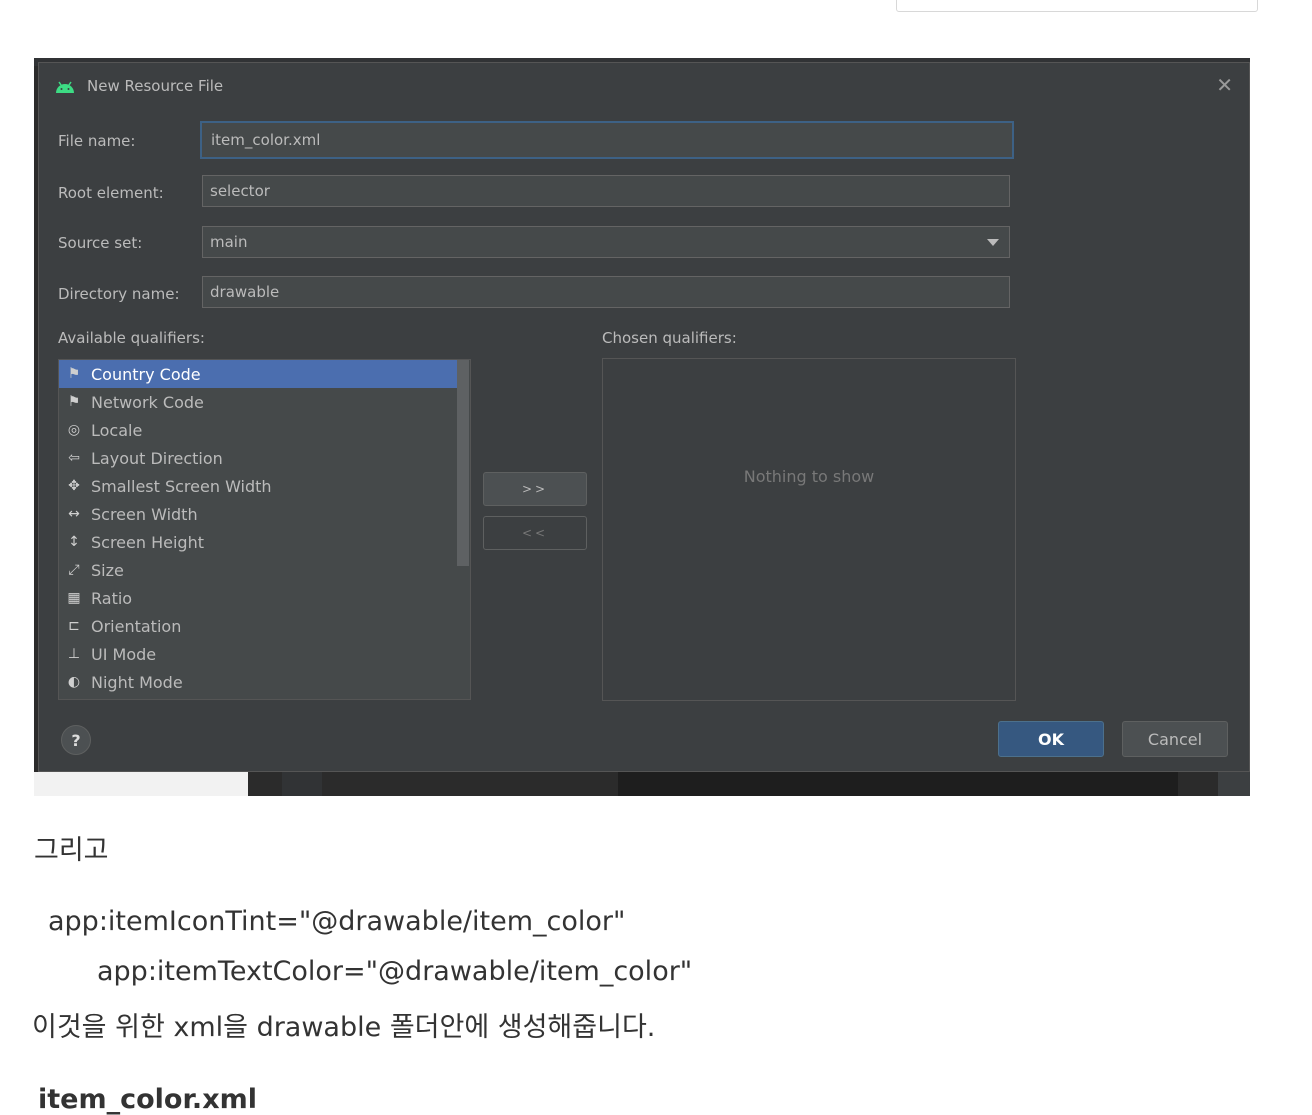 The image size is (1312, 1115). Describe the element at coordinates (74, 374) in the screenshot. I see `country-code-icon: ⚑` at that location.